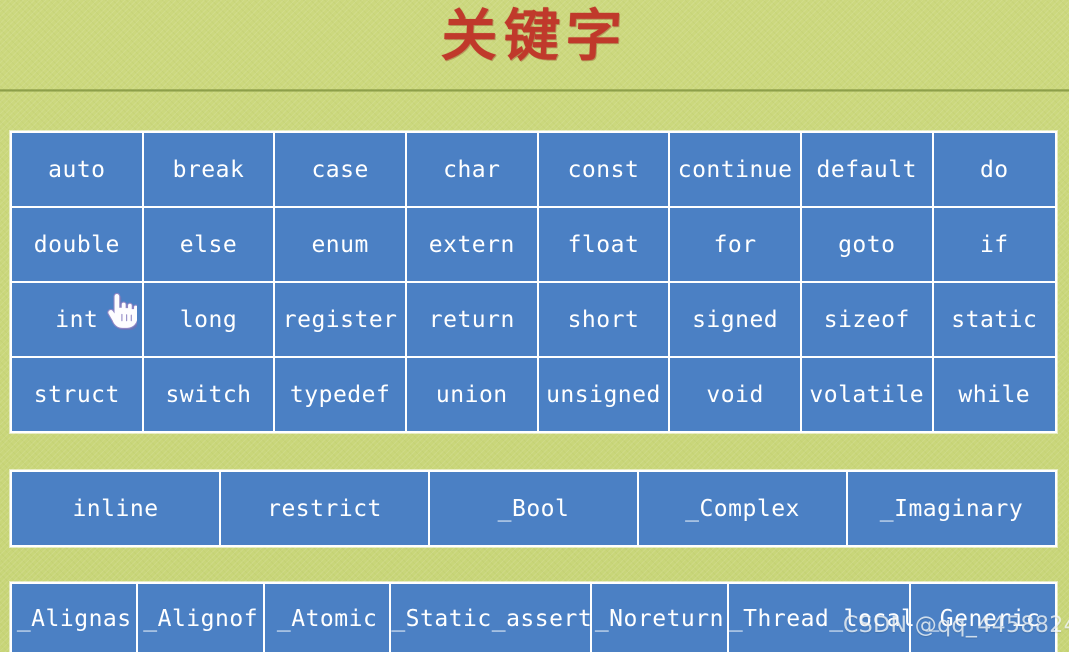 The width and height of the screenshot is (1069, 652). What do you see at coordinates (994, 394) in the screenshot?
I see `keyword-cell: while` at bounding box center [994, 394].